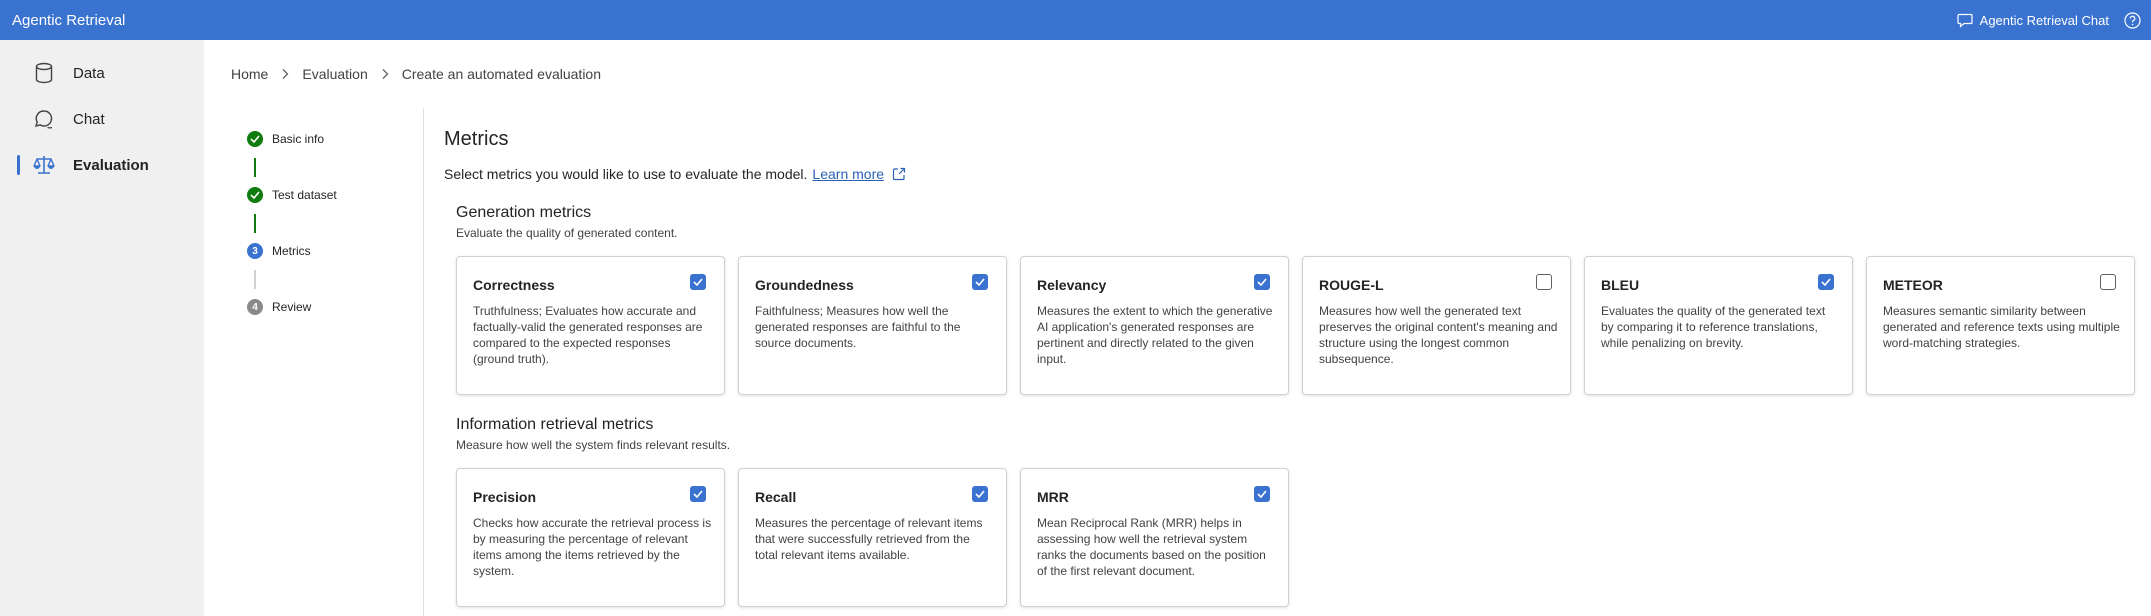  I want to click on card-title: Precision, so click(505, 497).